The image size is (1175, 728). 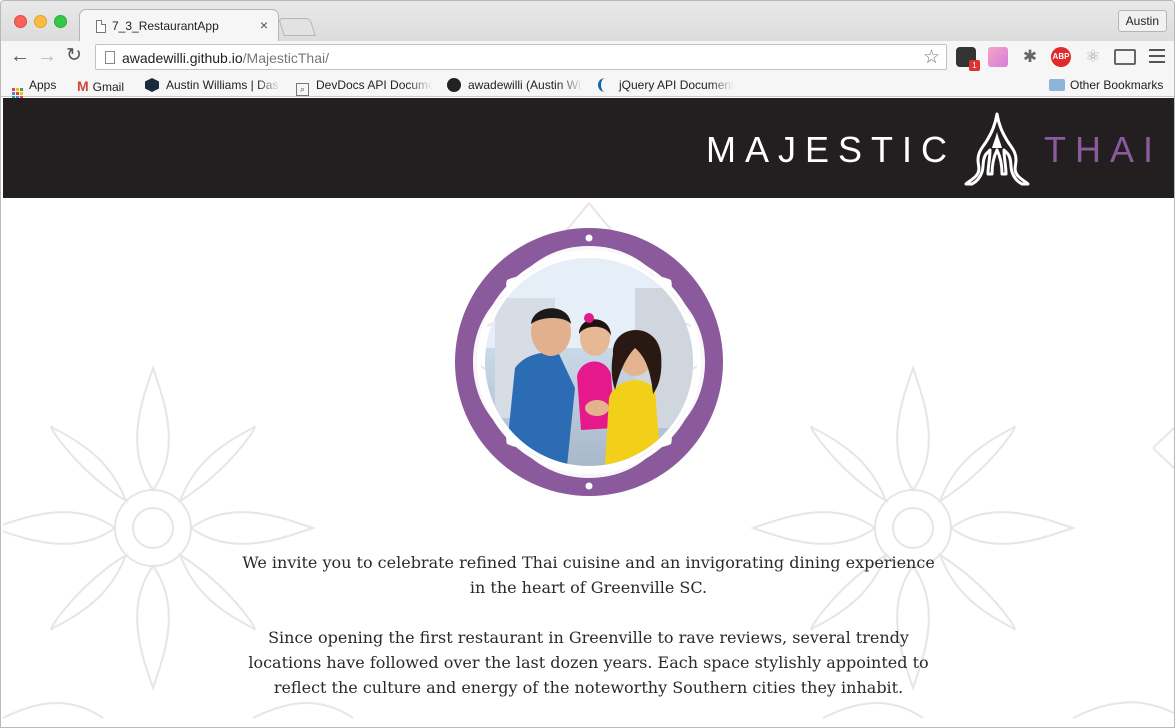 What do you see at coordinates (588, 587) in the screenshot?
I see `intro-line-2: in the heart of Greenville SC.` at bounding box center [588, 587].